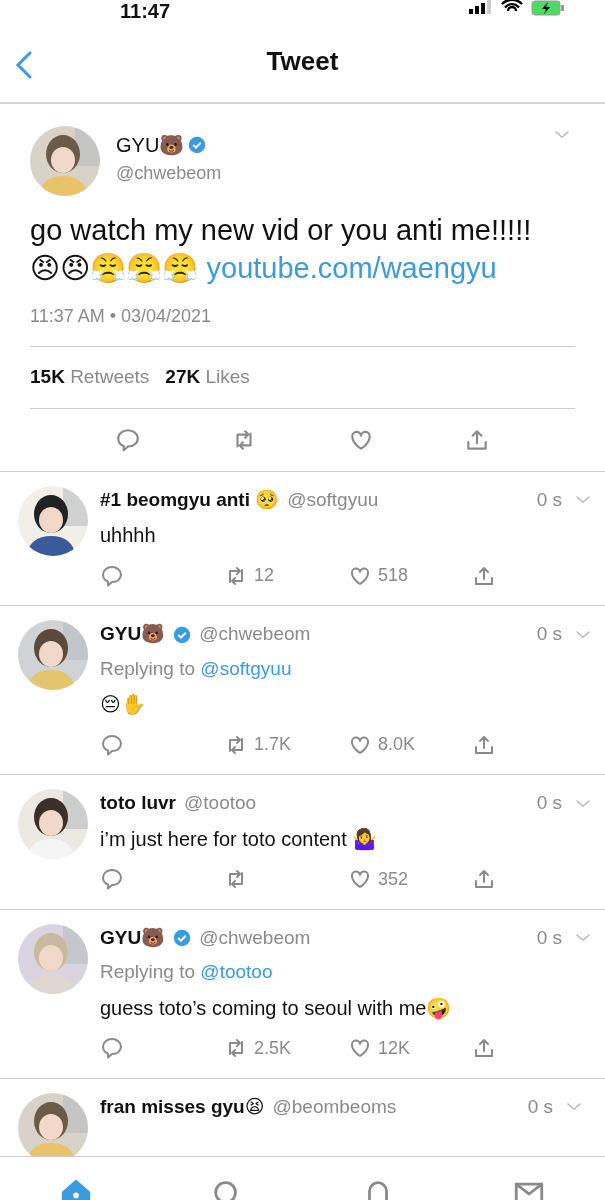 This screenshot has height=1200, width=605. What do you see at coordinates (276, 1008) in the screenshot?
I see `reply-text: guess toto’s coming to seoul with me🤪` at bounding box center [276, 1008].